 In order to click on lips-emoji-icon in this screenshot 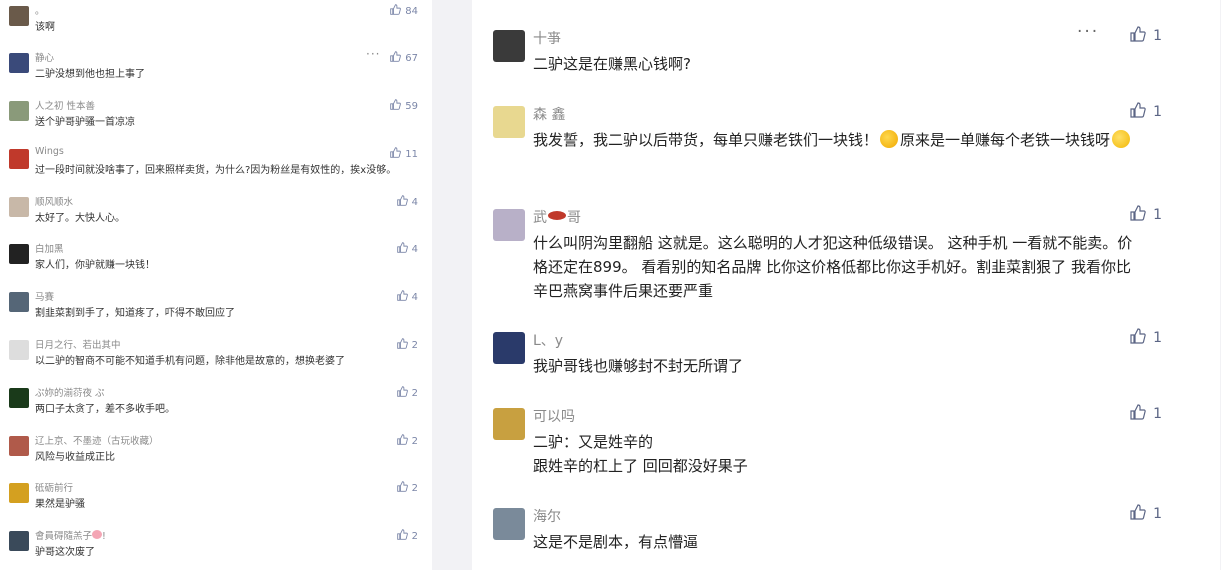, I will do `click(557, 215)`.